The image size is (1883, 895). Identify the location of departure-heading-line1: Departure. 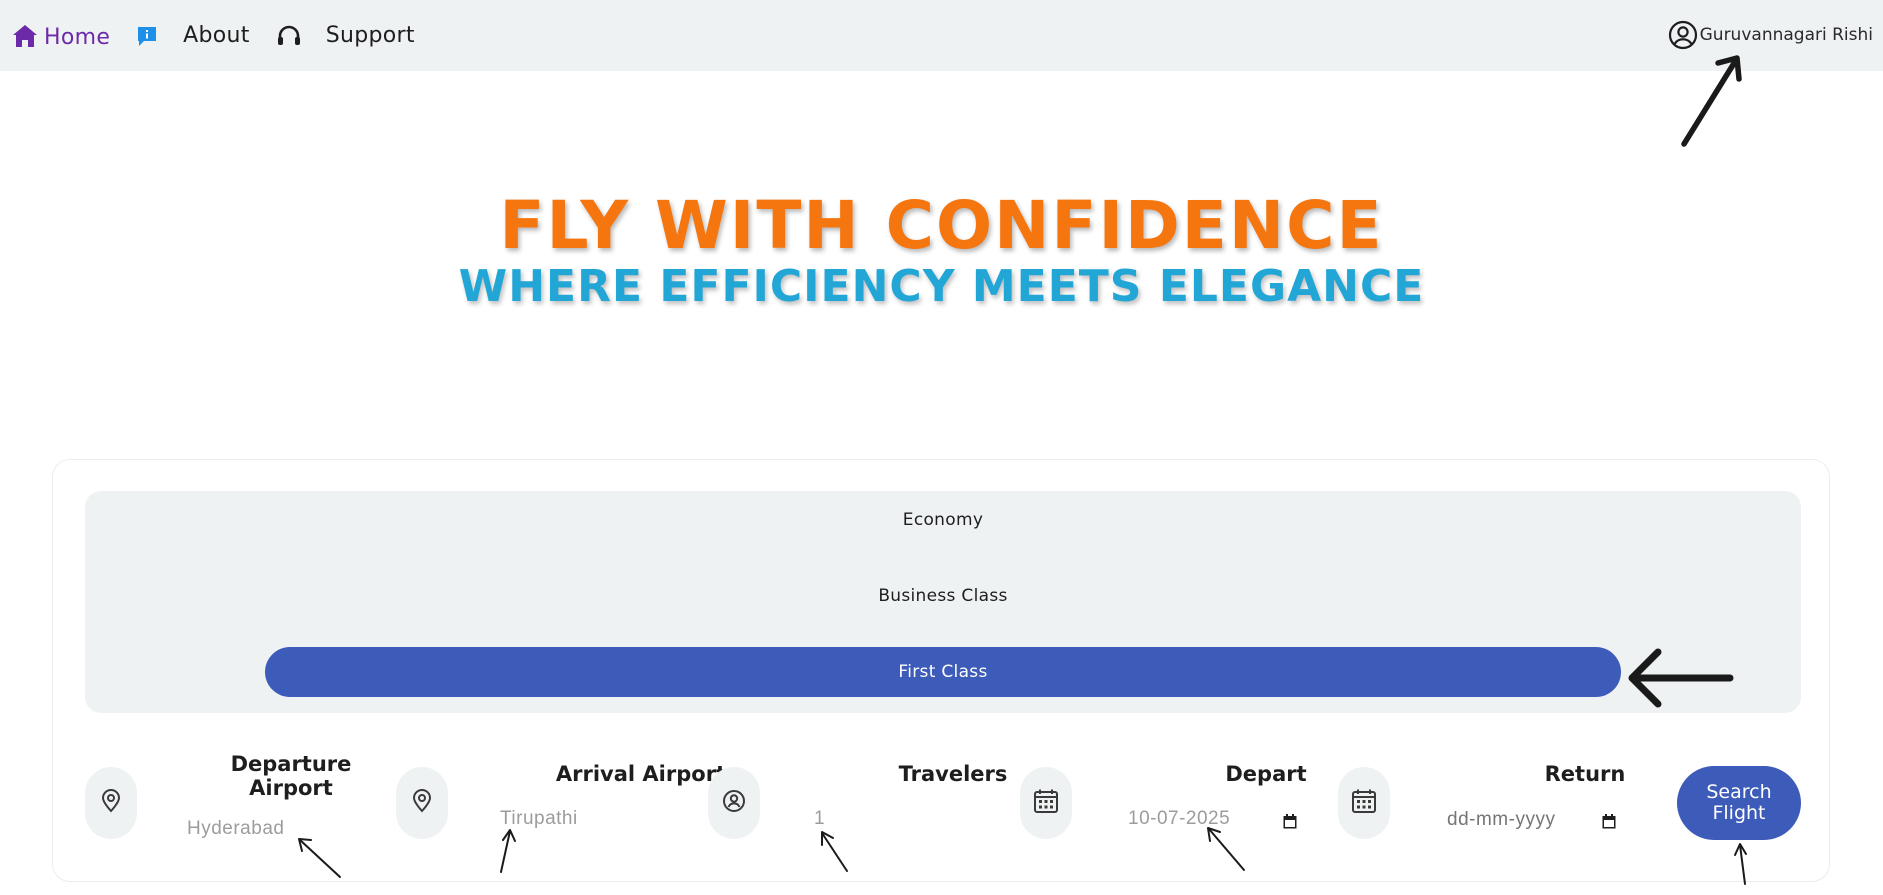
(291, 764).